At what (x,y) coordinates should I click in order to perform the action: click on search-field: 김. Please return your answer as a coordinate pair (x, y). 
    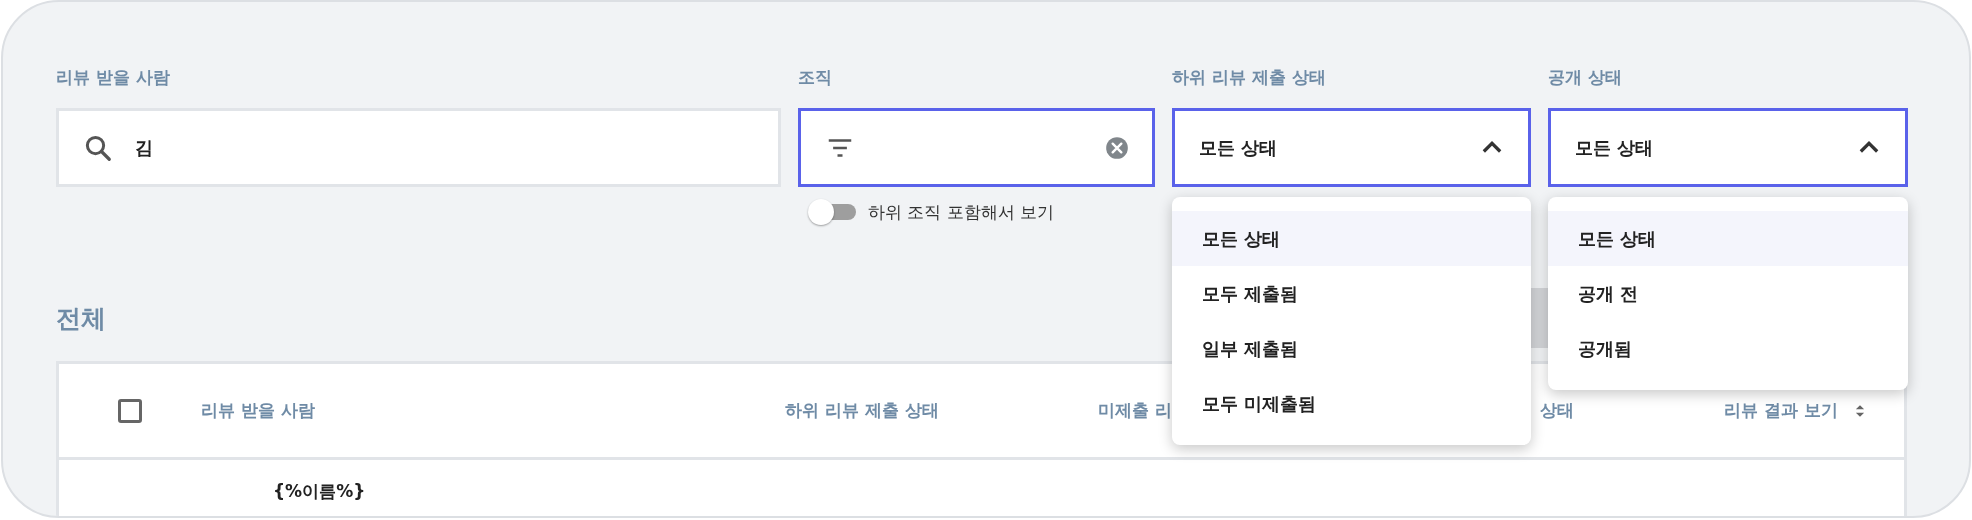
    Looking at the image, I should click on (418, 147).